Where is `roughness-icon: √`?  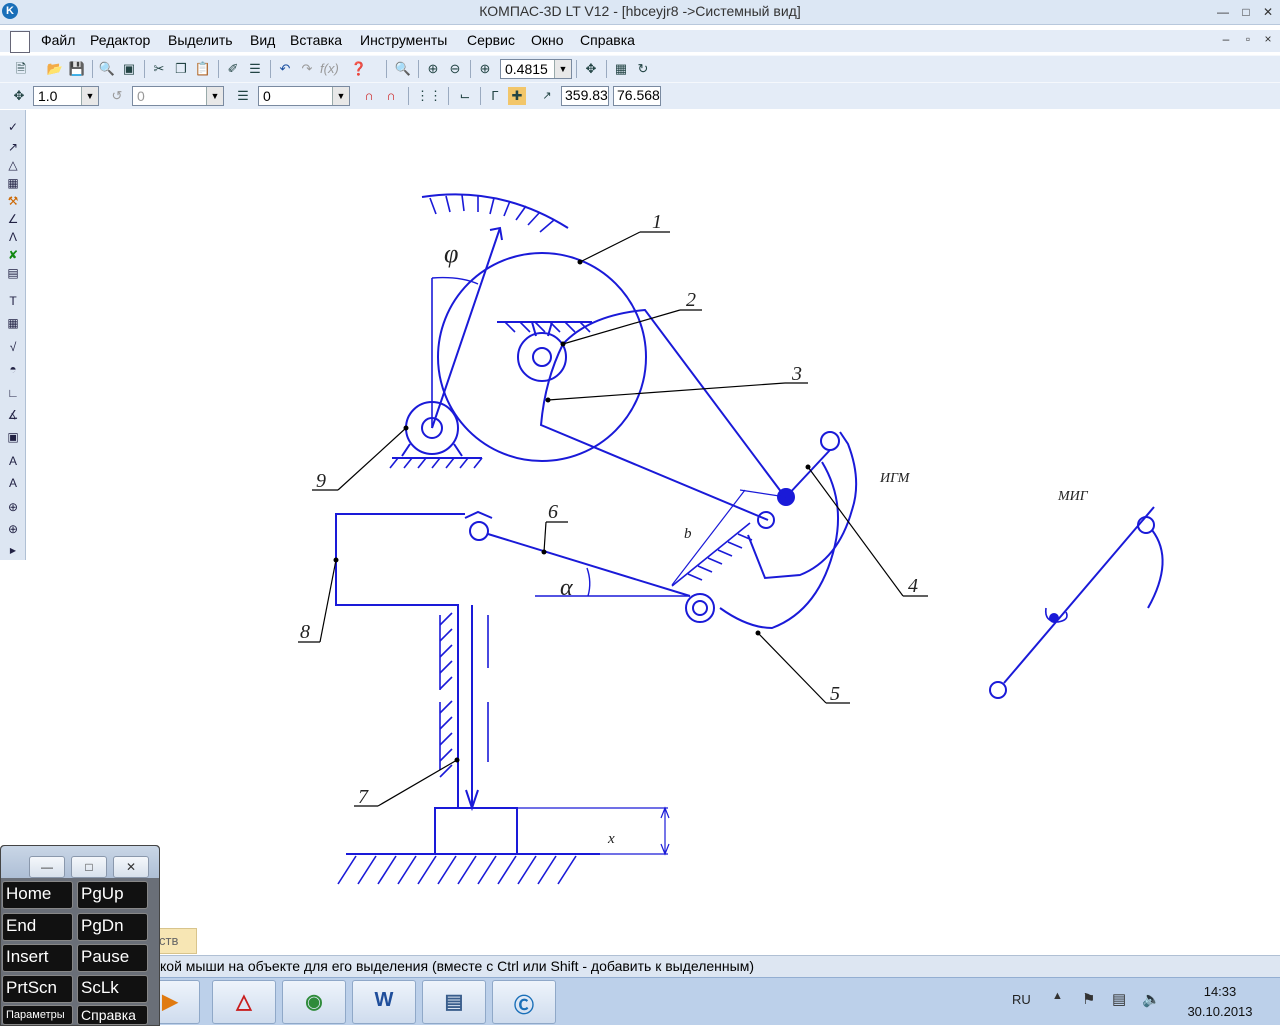
roughness-icon: √ is located at coordinates (13, 347).